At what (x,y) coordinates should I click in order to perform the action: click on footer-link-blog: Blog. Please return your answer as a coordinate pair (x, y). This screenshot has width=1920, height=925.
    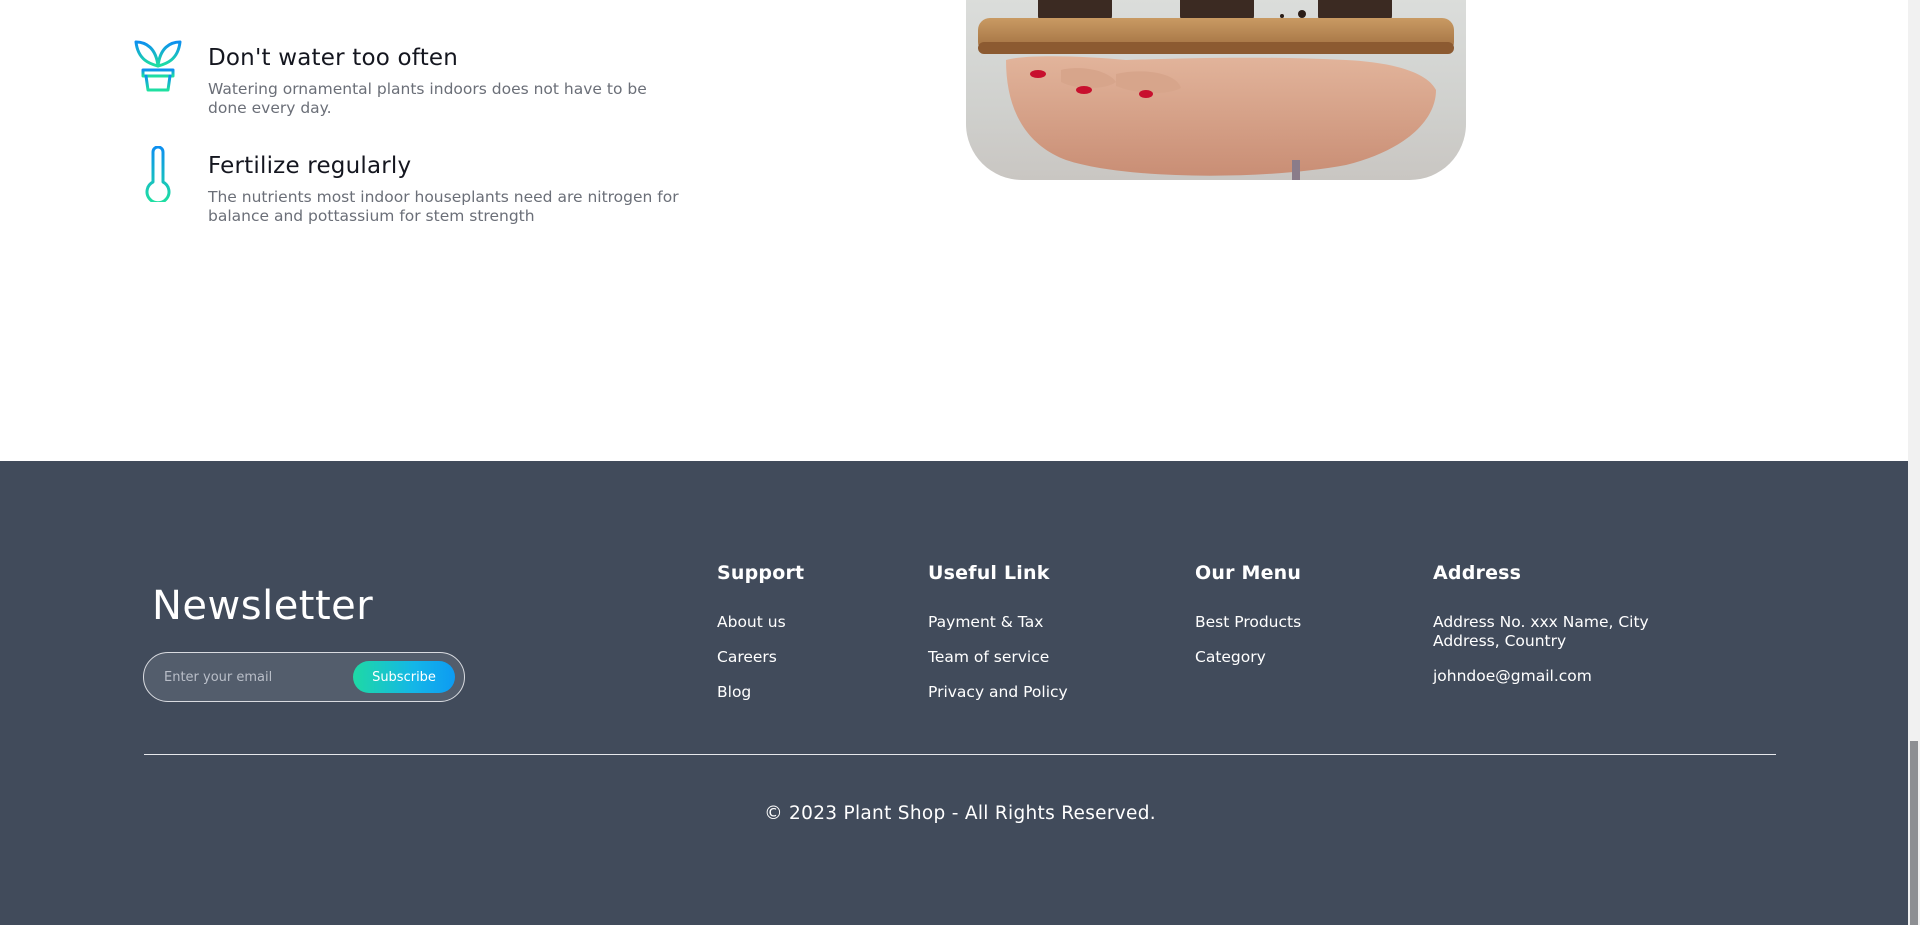
    Looking at the image, I should click on (734, 692).